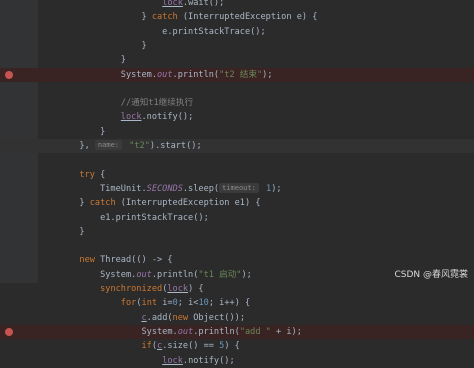 This screenshot has width=474, height=368. I want to click on code-token: TimeUnit., so click(92, 188).